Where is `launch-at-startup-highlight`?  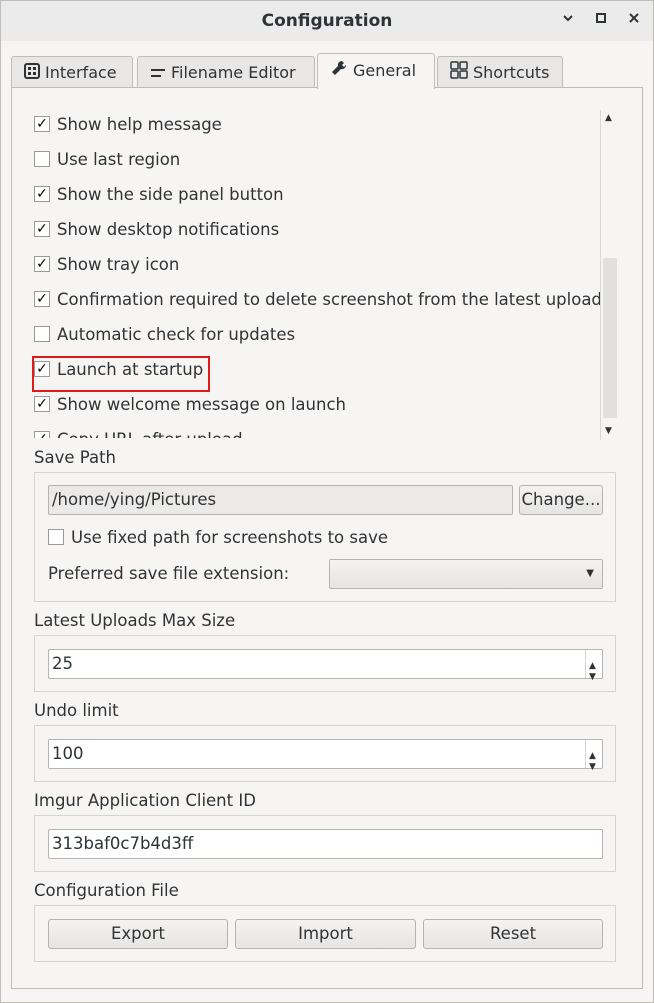
launch-at-startup-highlight is located at coordinates (121, 374).